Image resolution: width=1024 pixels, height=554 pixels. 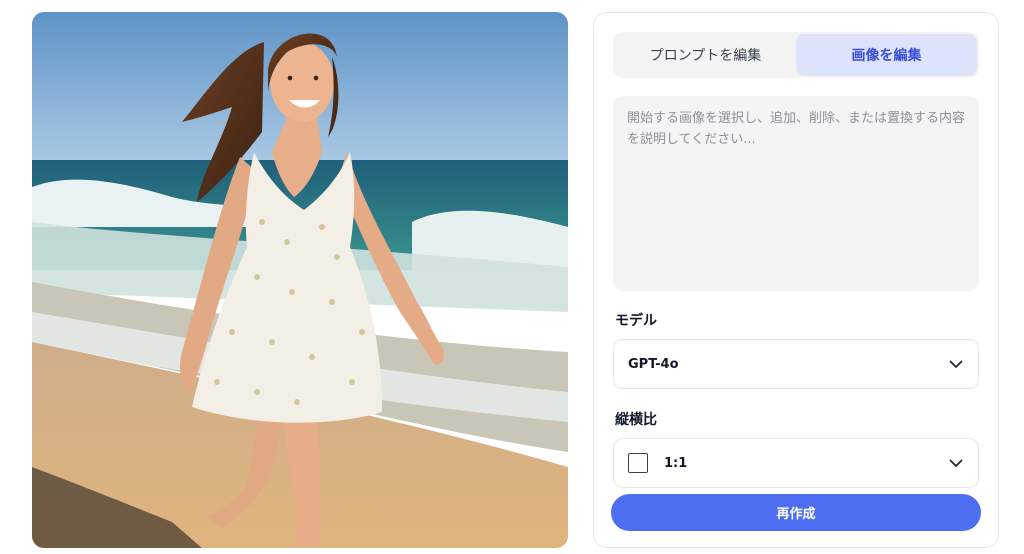 I want to click on tab-edit-prompt: プロンプトを編集, so click(x=705, y=55).